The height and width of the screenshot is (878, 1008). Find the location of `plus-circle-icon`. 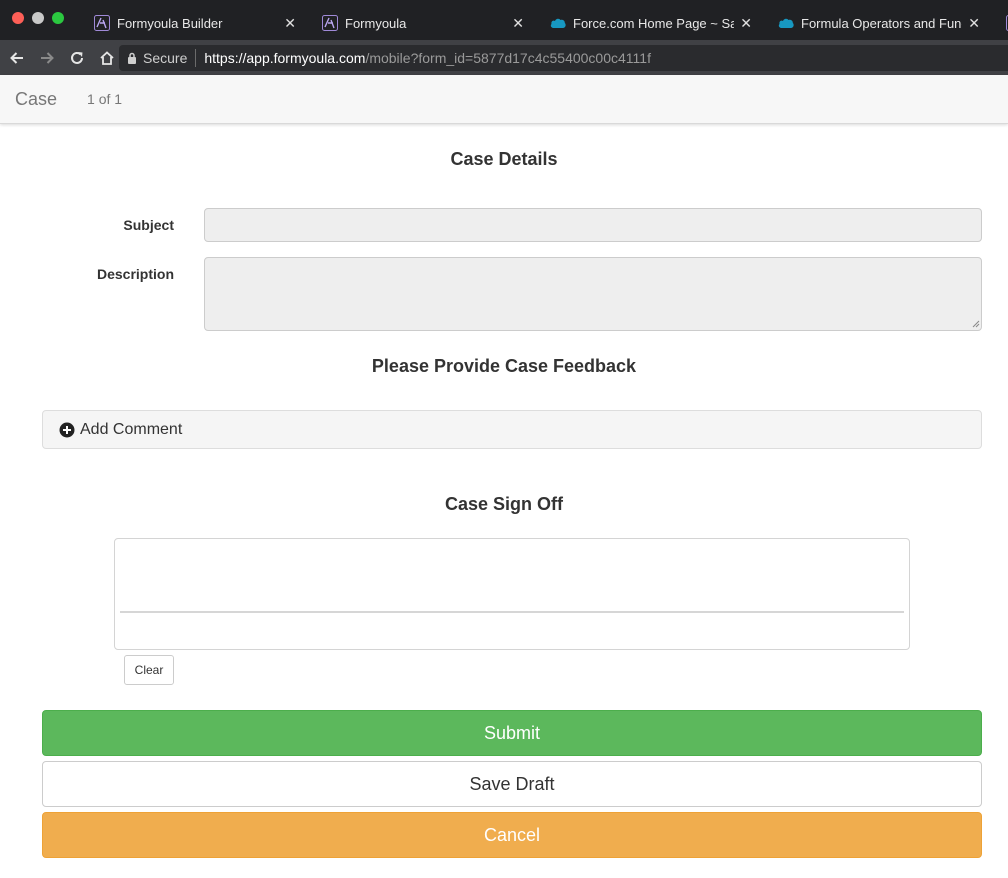

plus-circle-icon is located at coordinates (67, 430).